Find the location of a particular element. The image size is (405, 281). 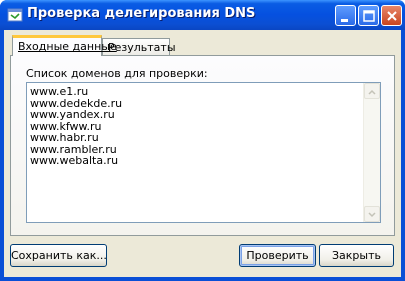

list-item: www.habr.ru is located at coordinates (64, 137).